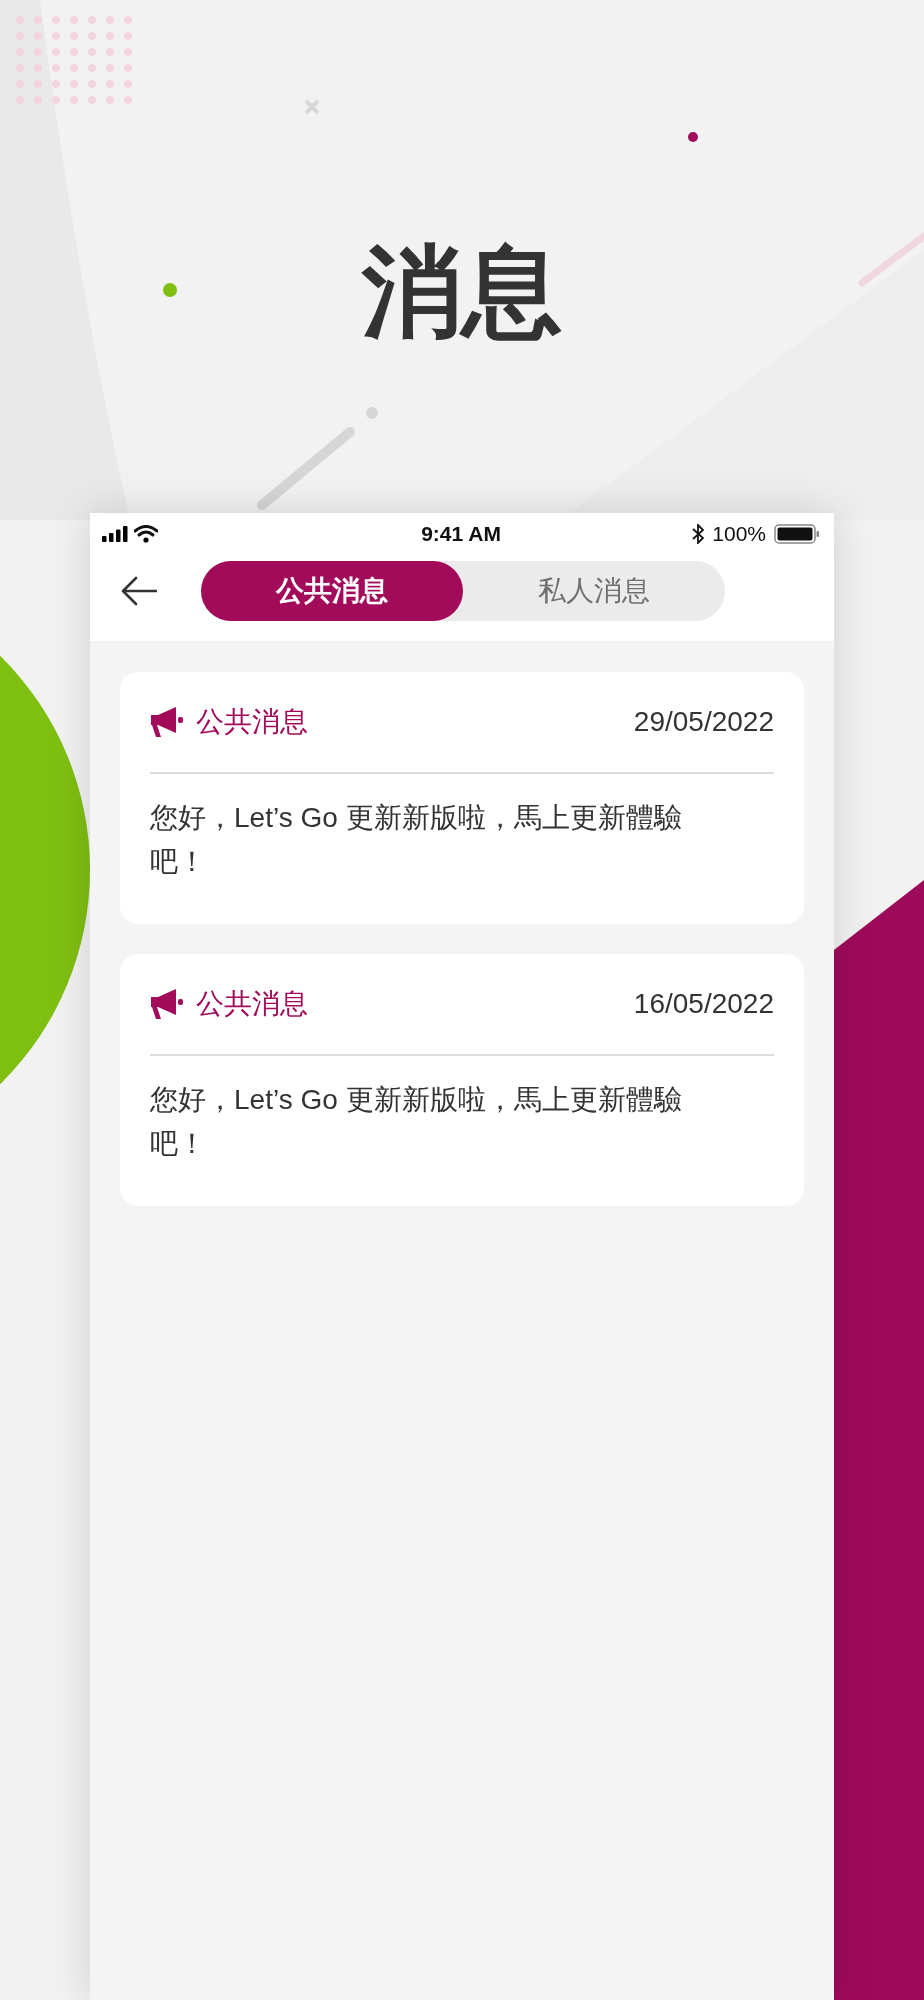 The image size is (924, 2000). Describe the element at coordinates (698, 534) in the screenshot. I see `bluetooth-icon` at that location.